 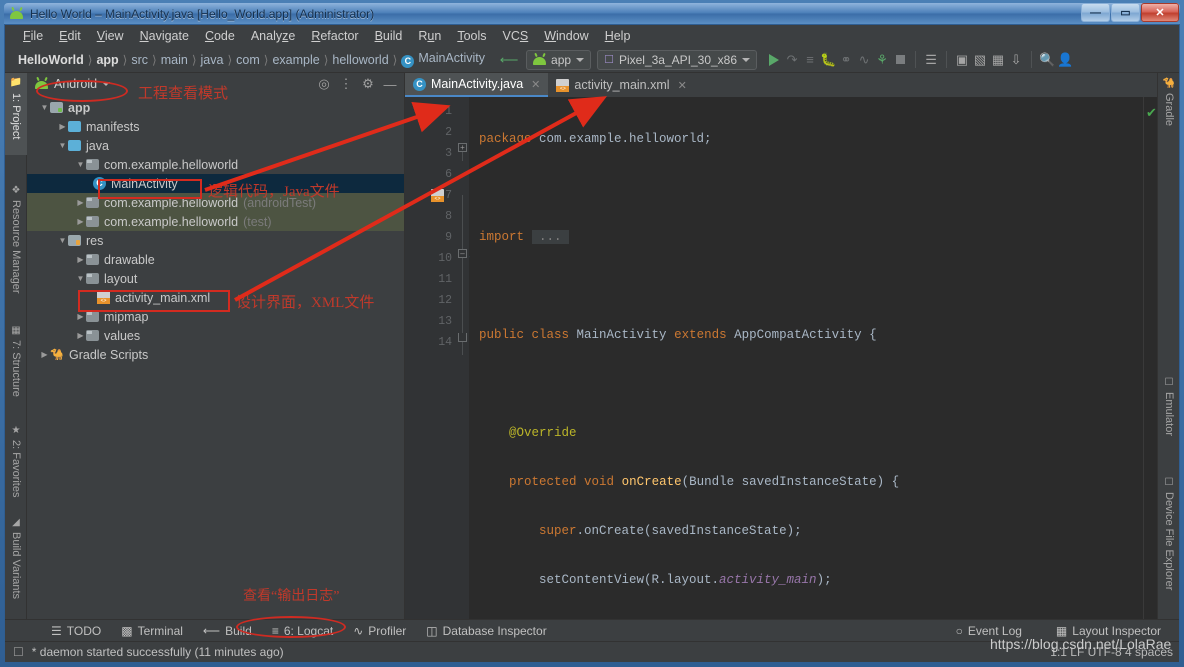 I want to click on bottom-tab-event-log: ○ Event Log, so click(x=989, y=631).